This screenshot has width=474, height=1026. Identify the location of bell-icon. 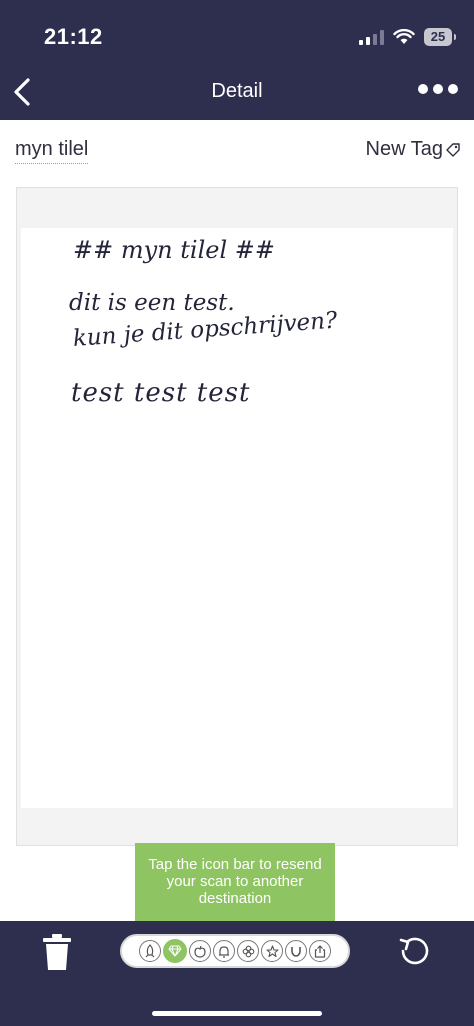
(224, 951).